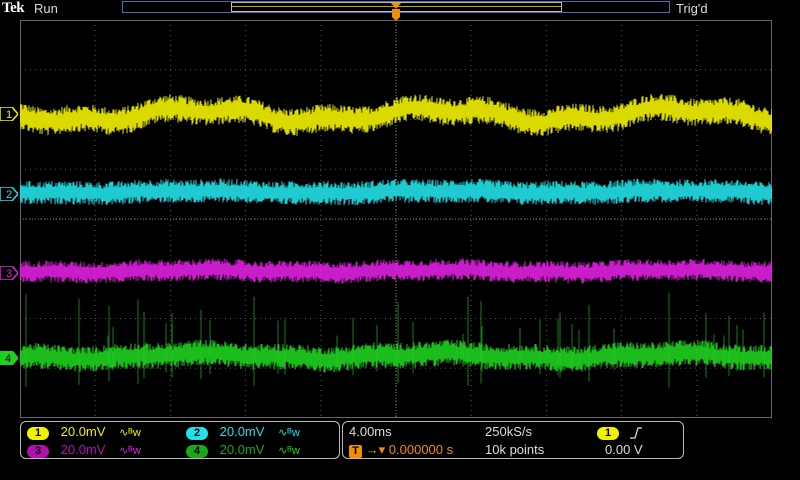  I want to click on channel-3-badge: 3, so click(38, 451).